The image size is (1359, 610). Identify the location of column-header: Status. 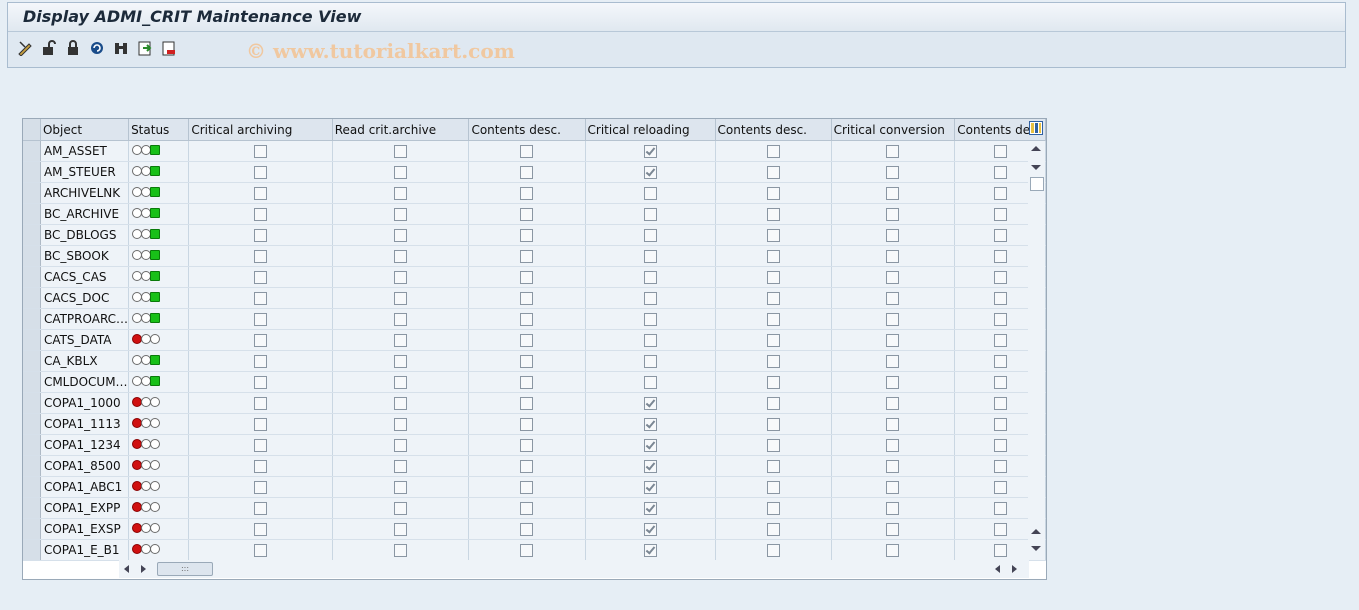
(159, 130).